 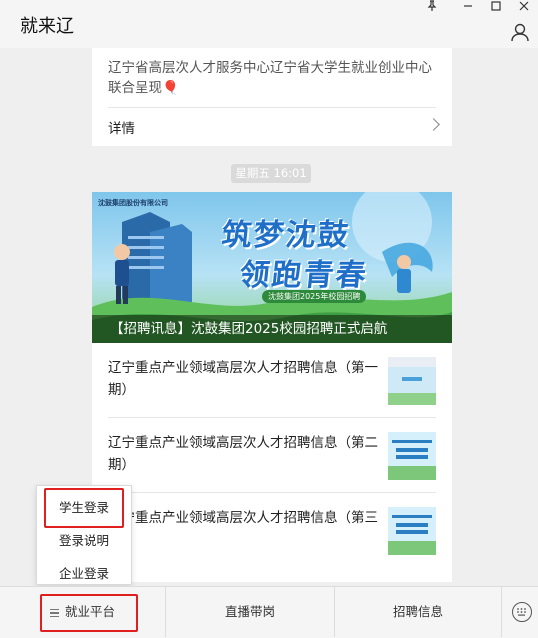 I want to click on tab-live-recruiting: 直播带岗, so click(x=250, y=612).